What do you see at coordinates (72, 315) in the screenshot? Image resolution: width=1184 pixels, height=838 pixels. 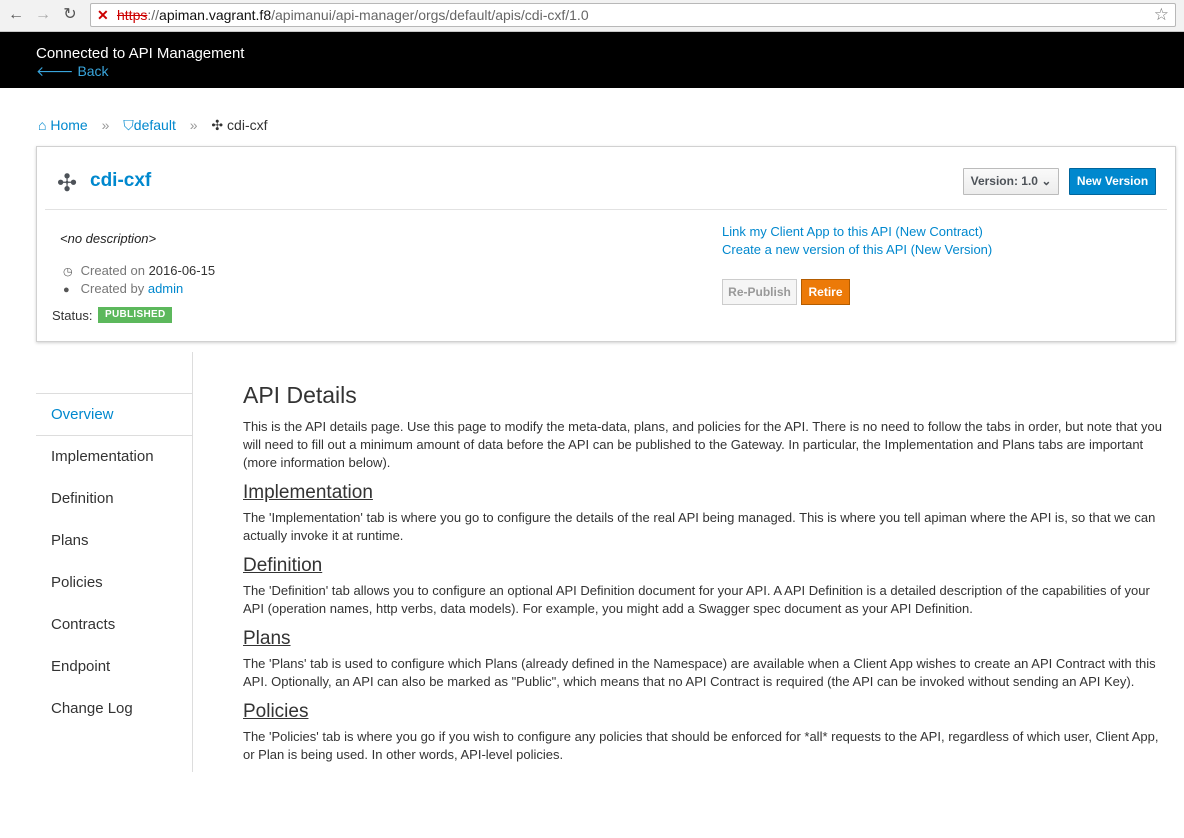 I see `status-label: Status:` at bounding box center [72, 315].